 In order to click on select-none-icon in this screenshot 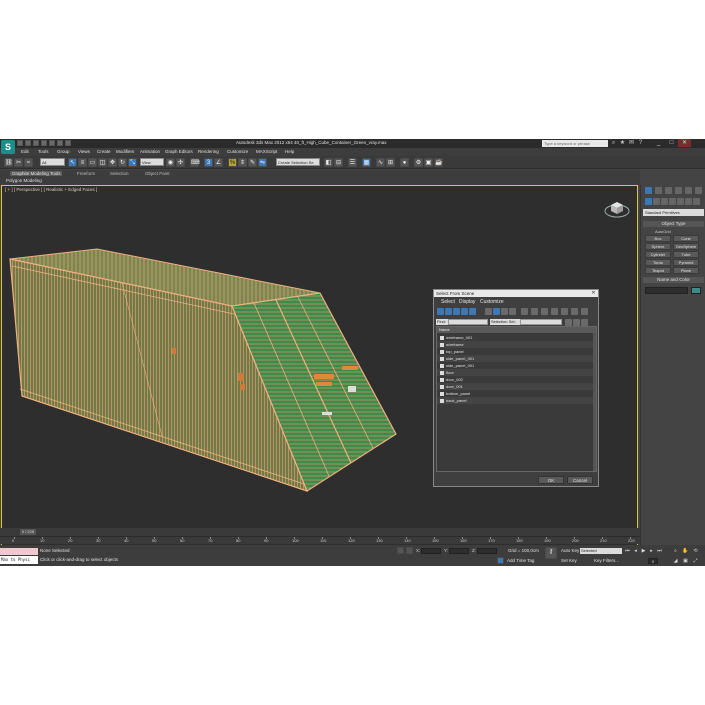, I will do `click(564, 311)`.